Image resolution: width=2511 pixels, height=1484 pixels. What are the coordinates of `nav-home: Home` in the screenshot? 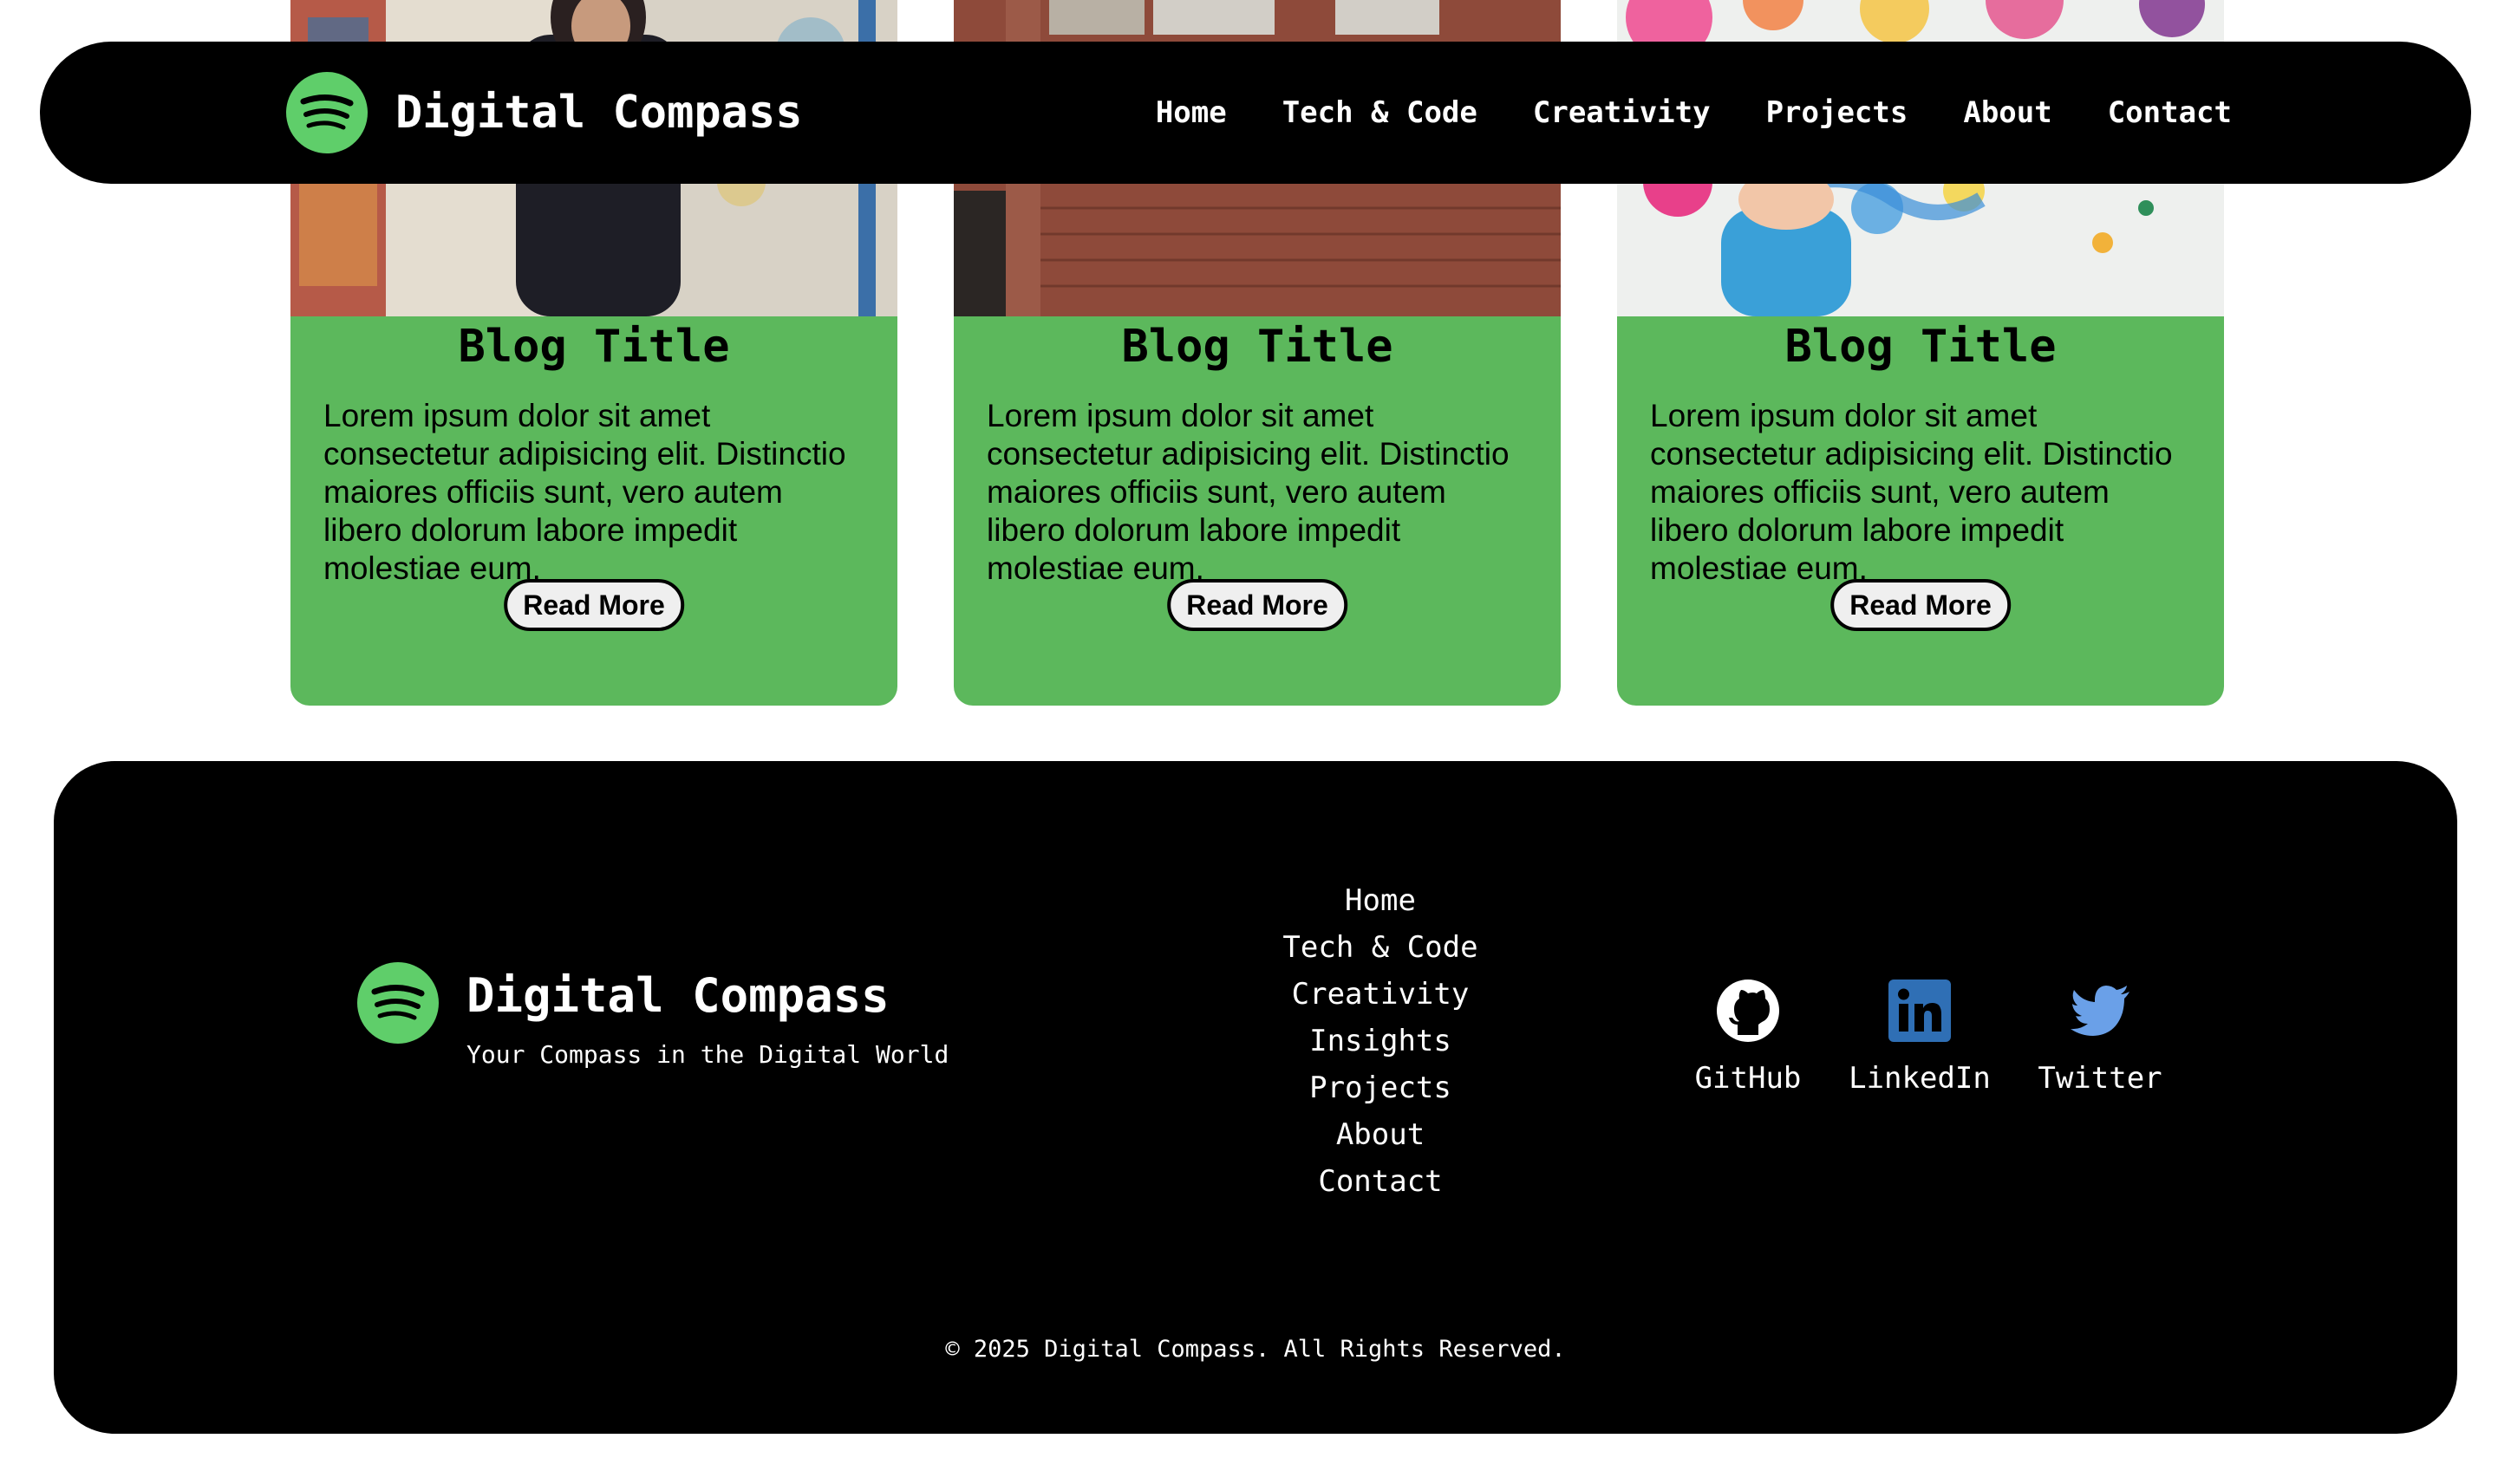 It's located at (1191, 112).